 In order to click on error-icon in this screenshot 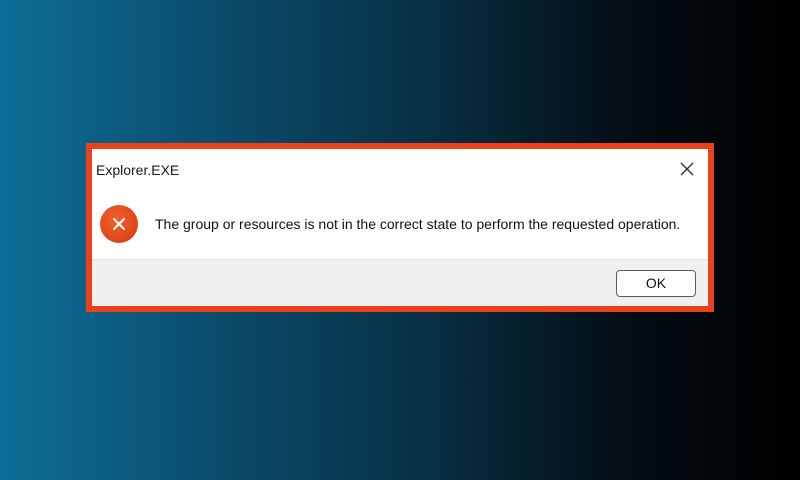, I will do `click(119, 224)`.